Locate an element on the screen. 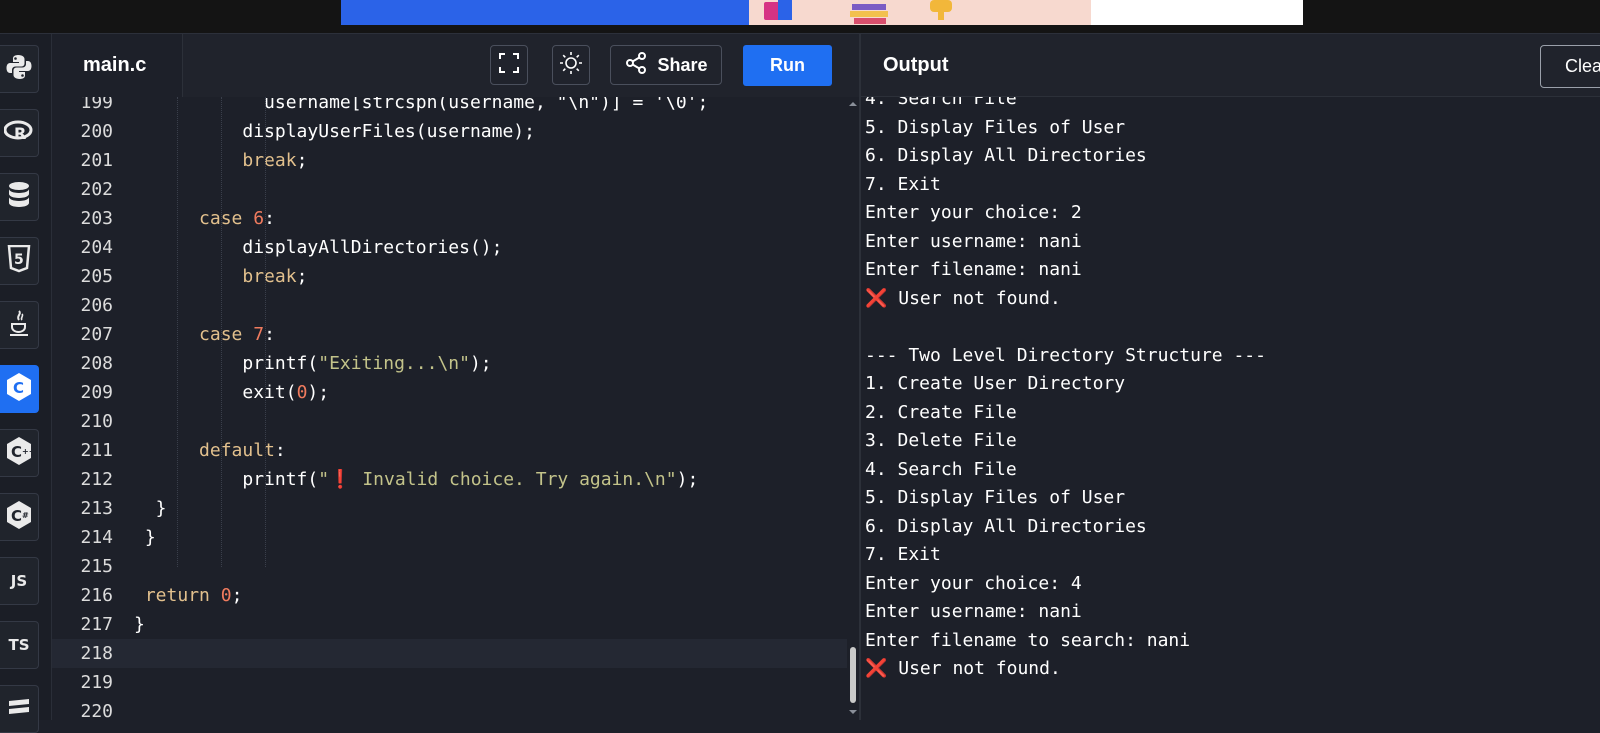 Image resolution: width=1600 pixels, height=733 pixels. code-line: 201 break; is located at coordinates (449, 160).